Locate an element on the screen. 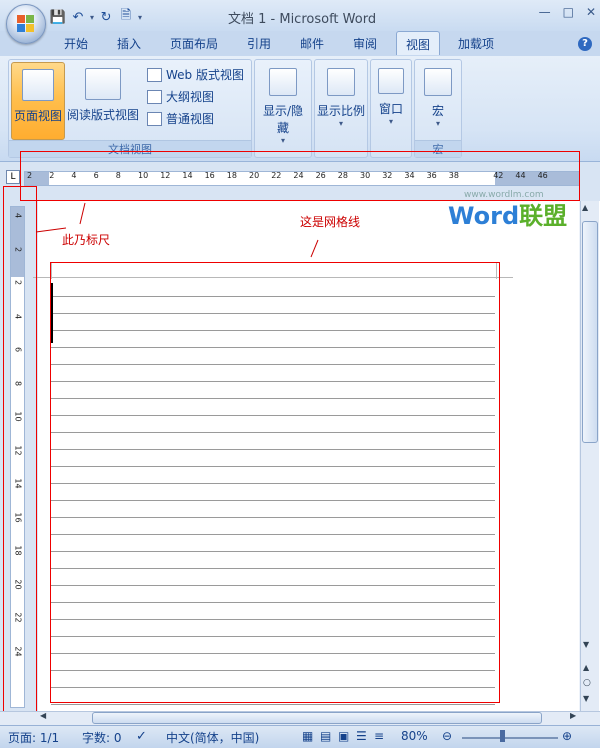 The width and height of the screenshot is (600, 748). zoom-level: 80% is located at coordinates (414, 736).